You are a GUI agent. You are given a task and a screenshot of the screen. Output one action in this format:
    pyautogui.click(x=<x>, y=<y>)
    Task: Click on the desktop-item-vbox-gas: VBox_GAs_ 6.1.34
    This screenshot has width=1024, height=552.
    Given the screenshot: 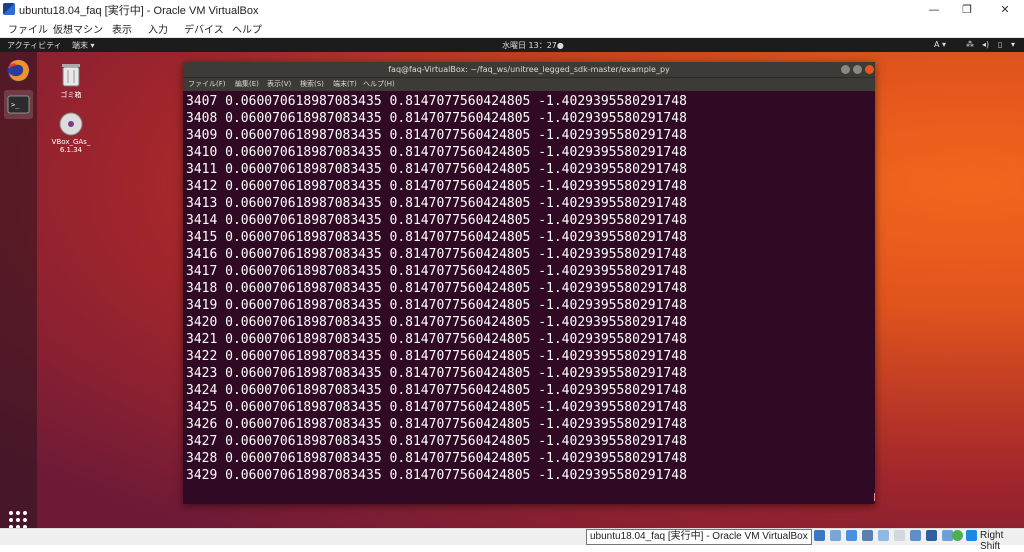 What is the action you would take?
    pyautogui.click(x=71, y=133)
    